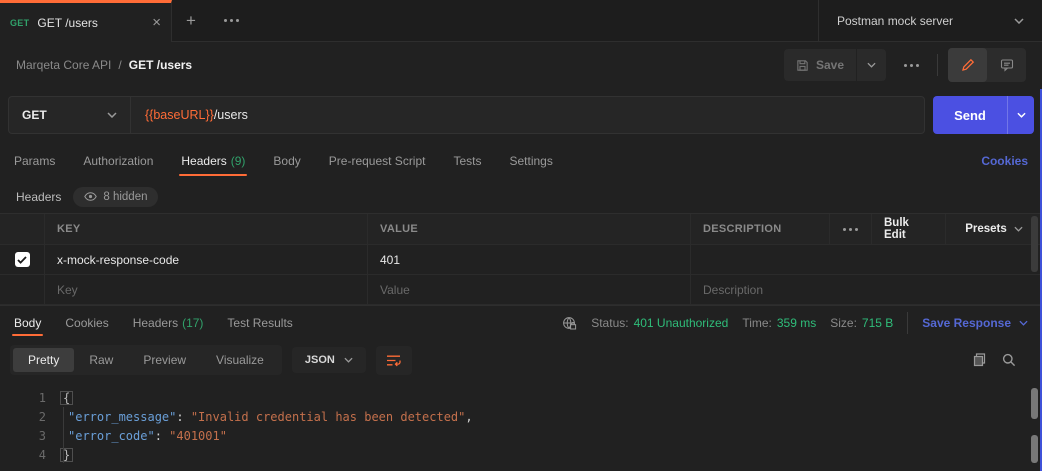 The width and height of the screenshot is (1042, 471). Describe the element at coordinates (206, 259) in the screenshot. I see `header-key-input: x-mock-response-code` at that location.